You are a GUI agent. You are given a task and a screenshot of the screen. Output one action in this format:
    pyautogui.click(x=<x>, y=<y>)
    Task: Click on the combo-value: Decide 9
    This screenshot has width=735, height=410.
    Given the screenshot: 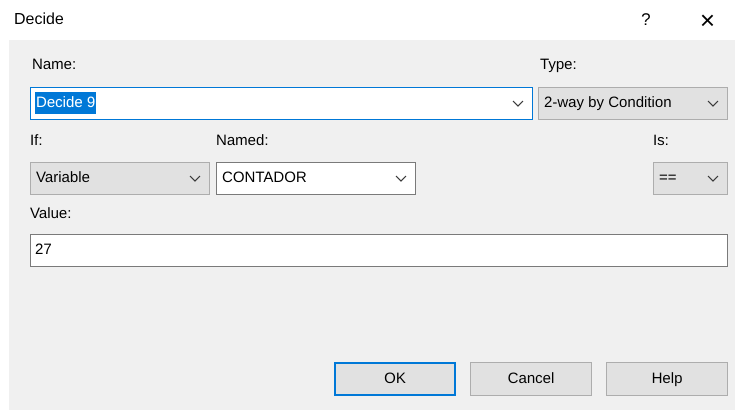 What is the action you would take?
    pyautogui.click(x=65, y=103)
    